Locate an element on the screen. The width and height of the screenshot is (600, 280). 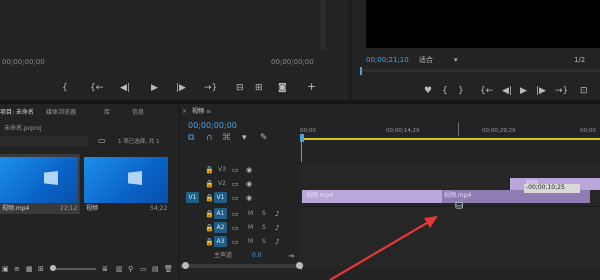
mark-in-icon: { is located at coordinates (65, 88).